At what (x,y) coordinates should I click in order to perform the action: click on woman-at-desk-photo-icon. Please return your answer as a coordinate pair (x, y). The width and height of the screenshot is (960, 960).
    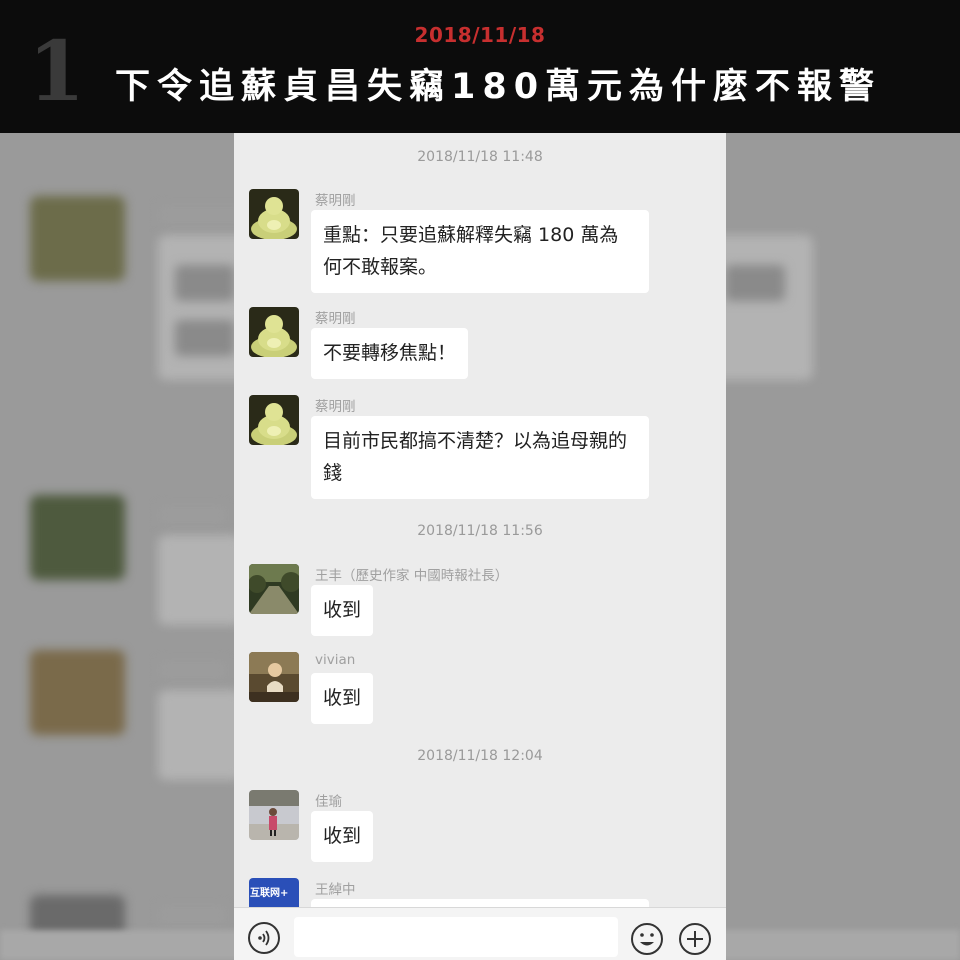
    Looking at the image, I should click on (274, 677).